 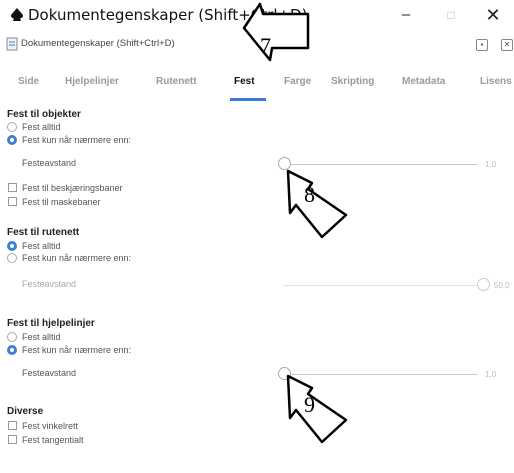 I want to click on close-button: ✕, so click(x=493, y=15).